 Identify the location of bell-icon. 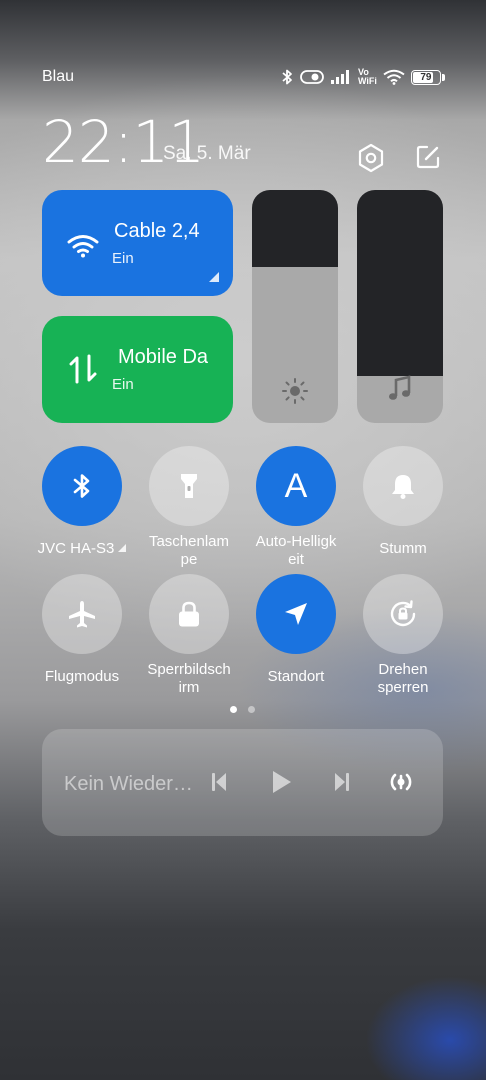
(403, 487).